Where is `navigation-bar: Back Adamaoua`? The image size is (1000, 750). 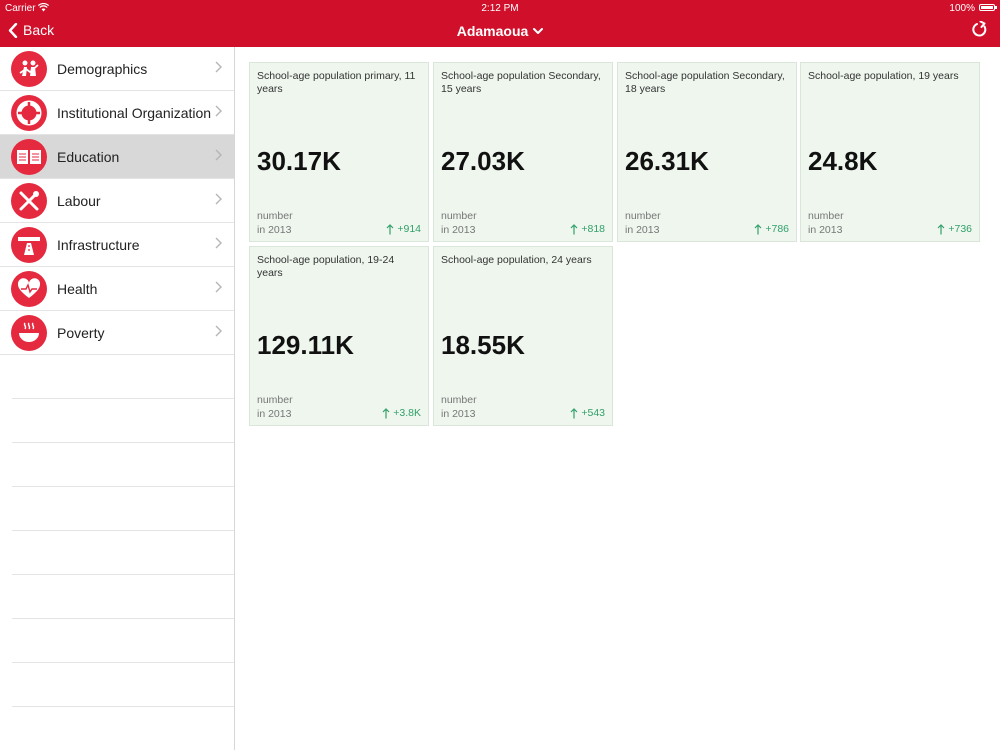 navigation-bar: Back Adamaoua is located at coordinates (500, 31).